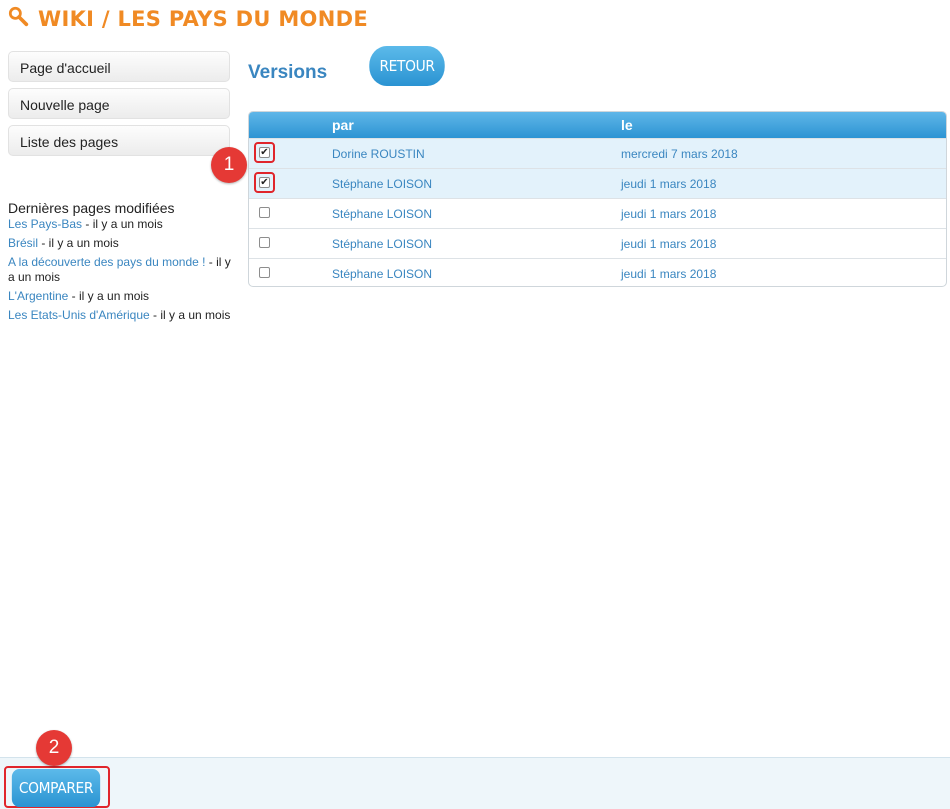 The image size is (950, 809). I want to click on recent-pages-title: Dernières pages modifiées, so click(91, 208).